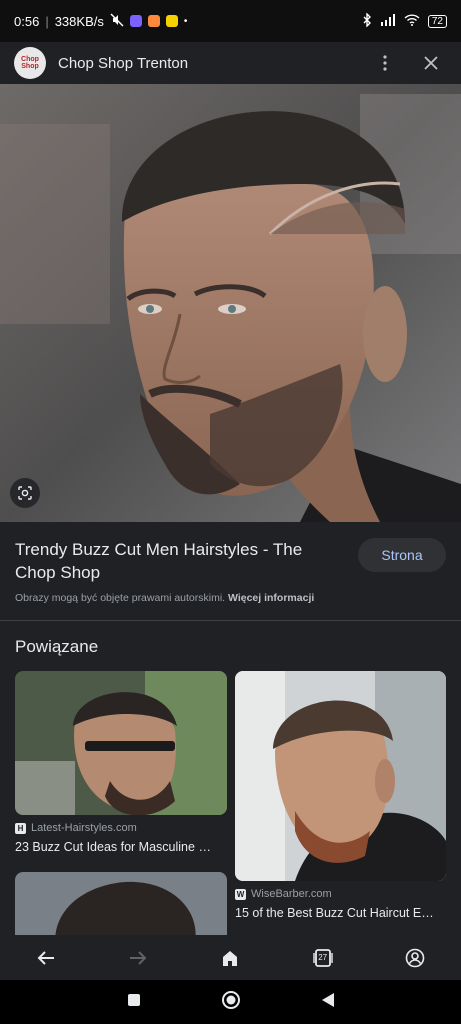 The width and height of the screenshot is (461, 1024). What do you see at coordinates (385, 63) in the screenshot?
I see `more-vert-icon` at bounding box center [385, 63].